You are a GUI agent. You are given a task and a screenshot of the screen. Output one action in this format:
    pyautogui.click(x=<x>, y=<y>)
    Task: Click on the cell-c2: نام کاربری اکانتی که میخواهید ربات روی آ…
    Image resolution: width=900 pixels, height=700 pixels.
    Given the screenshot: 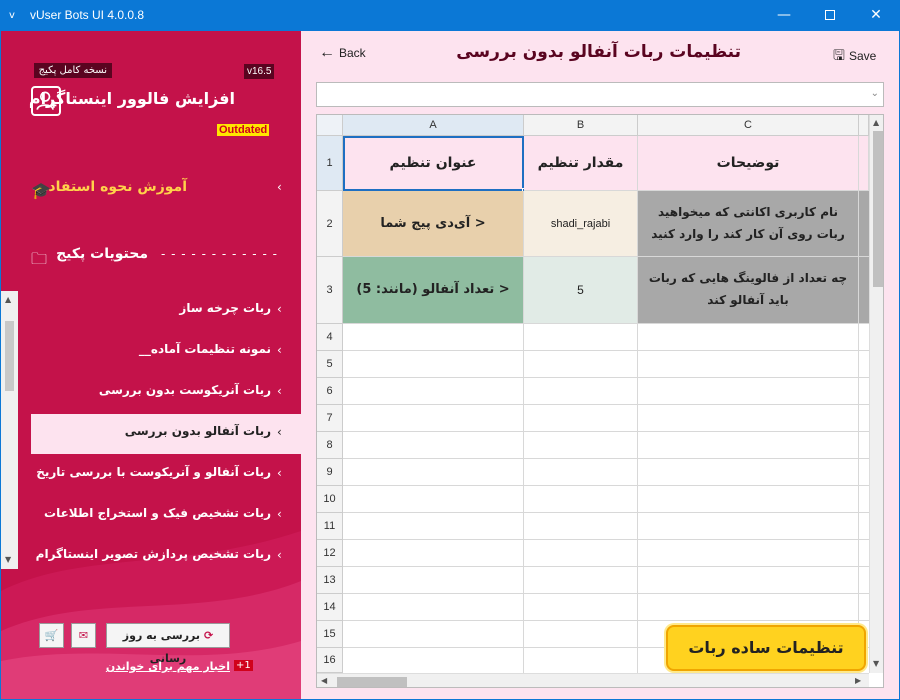 What is the action you would take?
    pyautogui.click(x=748, y=224)
    